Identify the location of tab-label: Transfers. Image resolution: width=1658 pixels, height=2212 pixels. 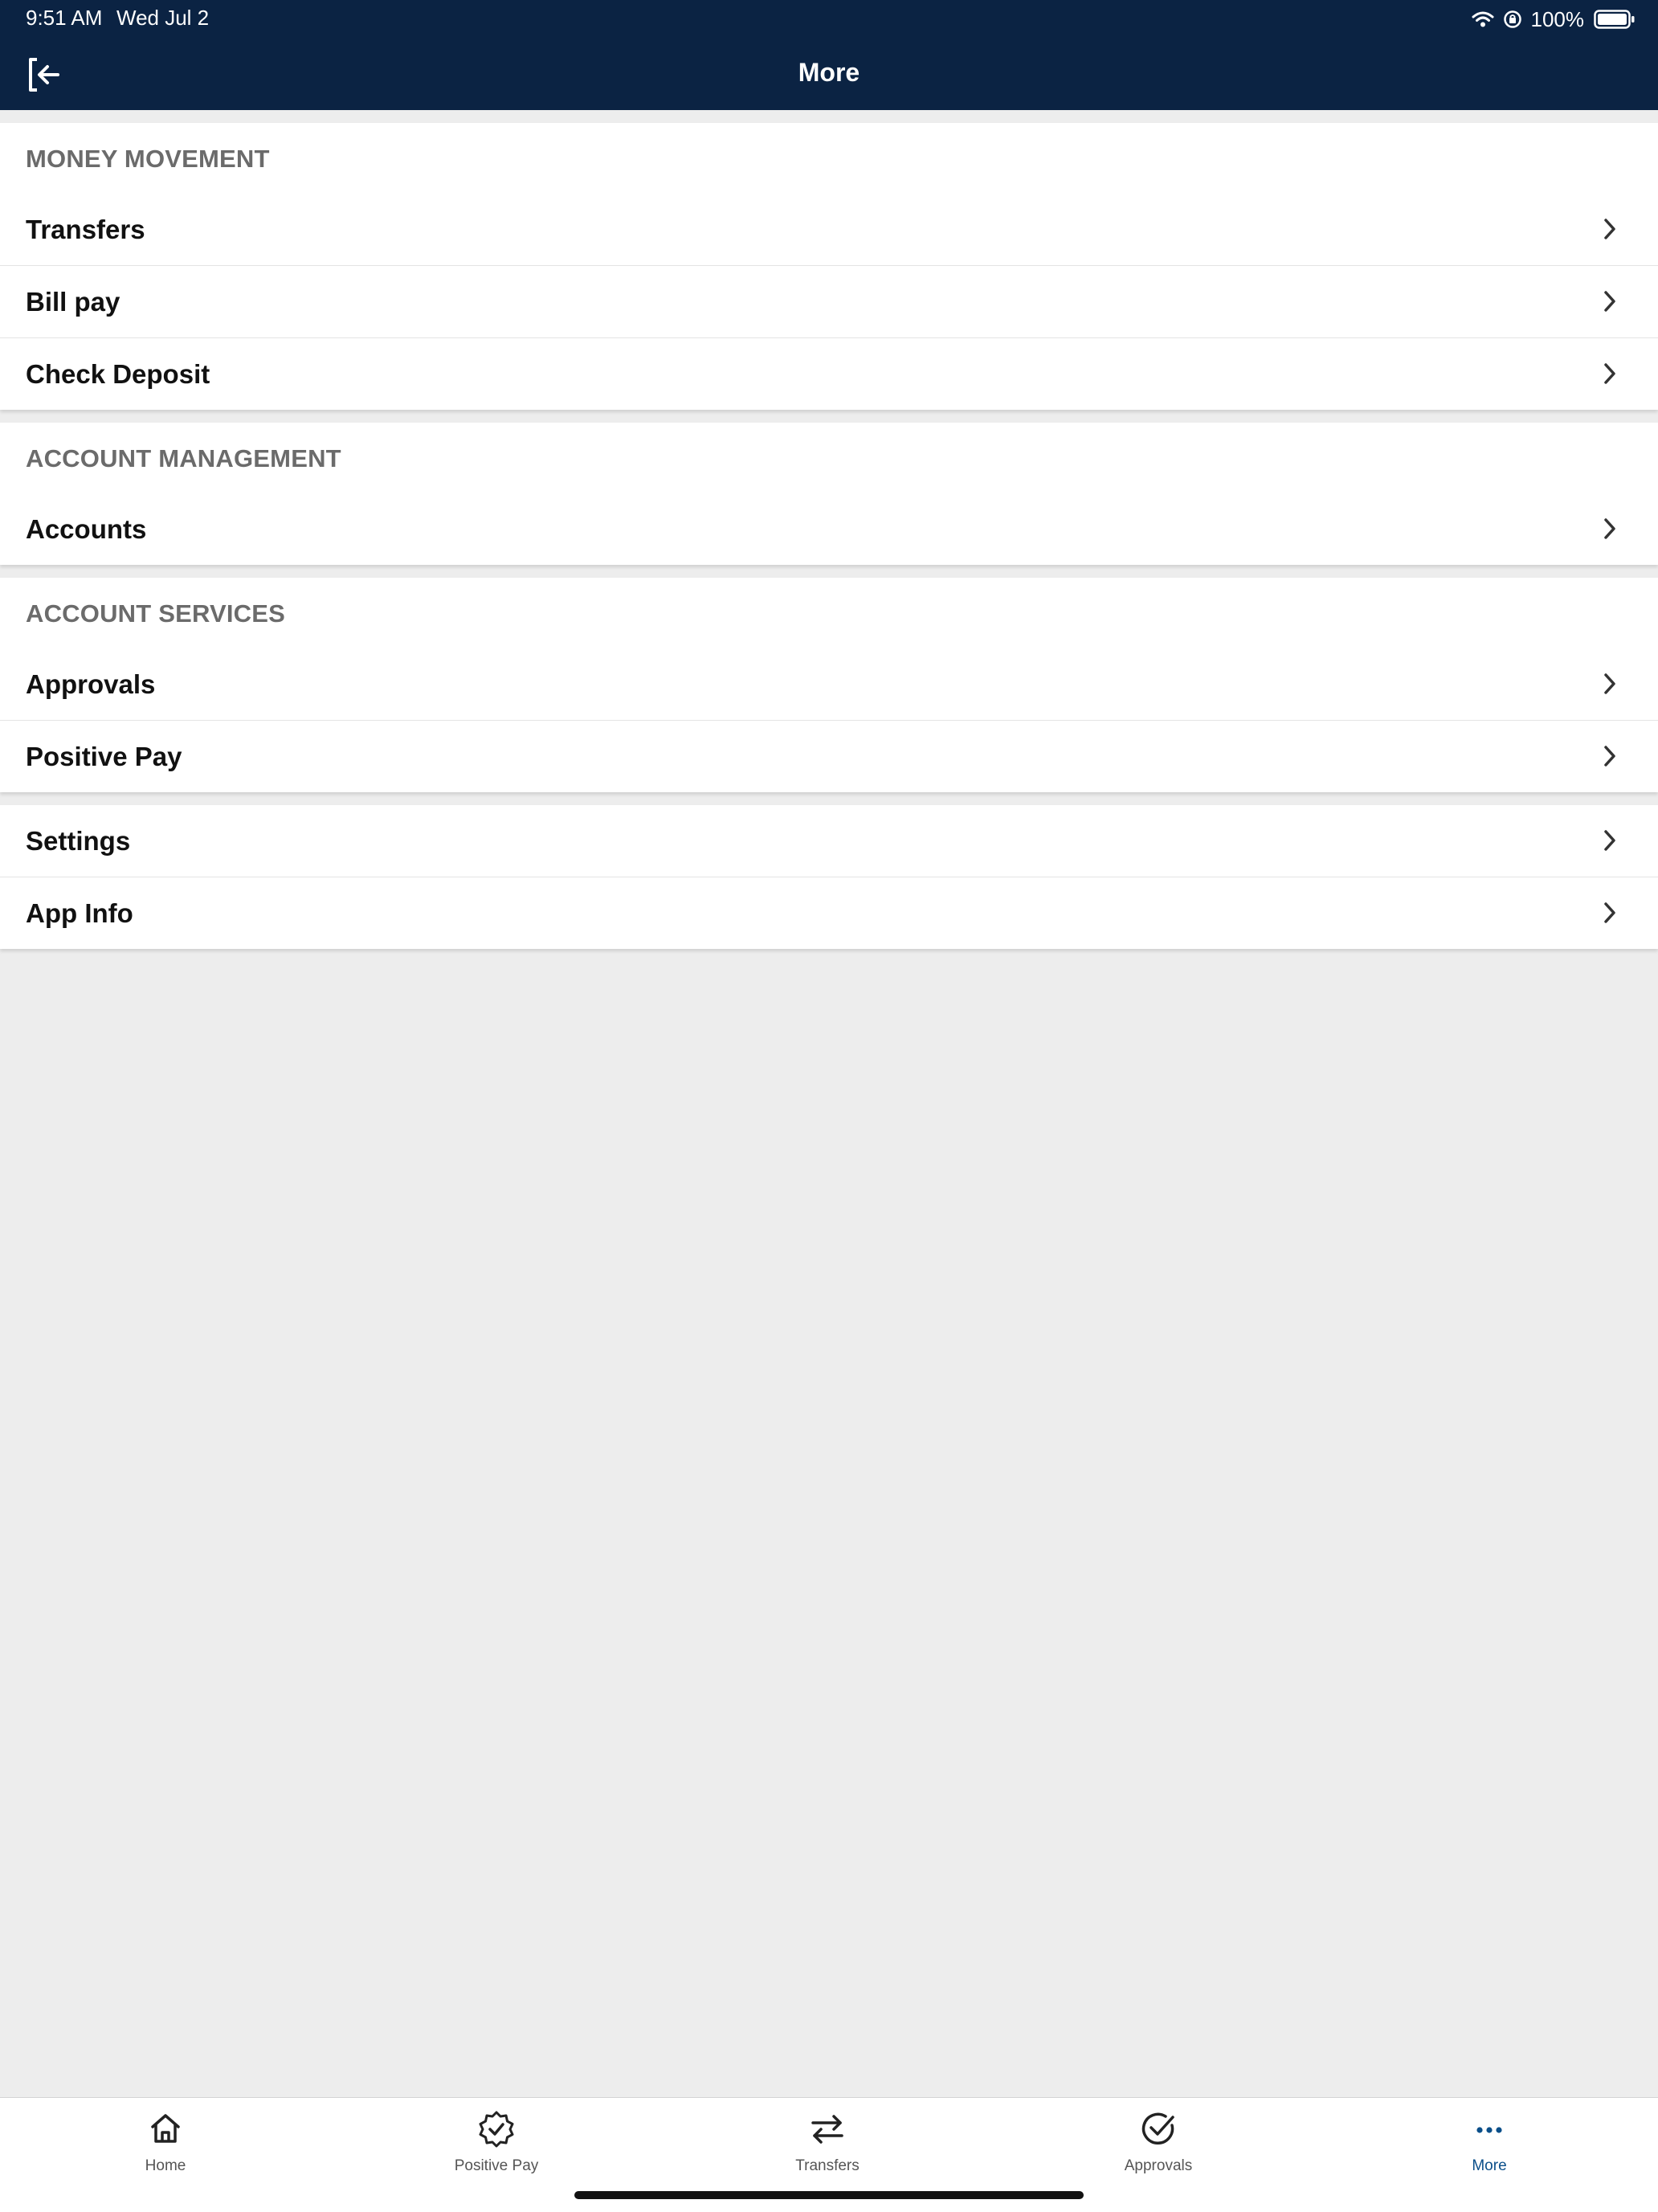
(827, 2165).